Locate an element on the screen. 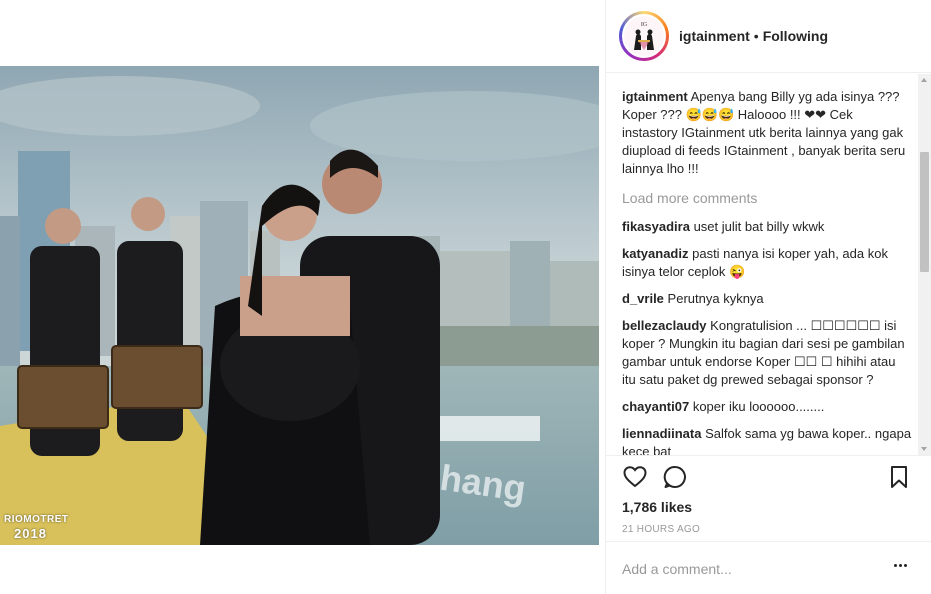 The width and height of the screenshot is (931, 594). heart-icon is located at coordinates (635, 477).